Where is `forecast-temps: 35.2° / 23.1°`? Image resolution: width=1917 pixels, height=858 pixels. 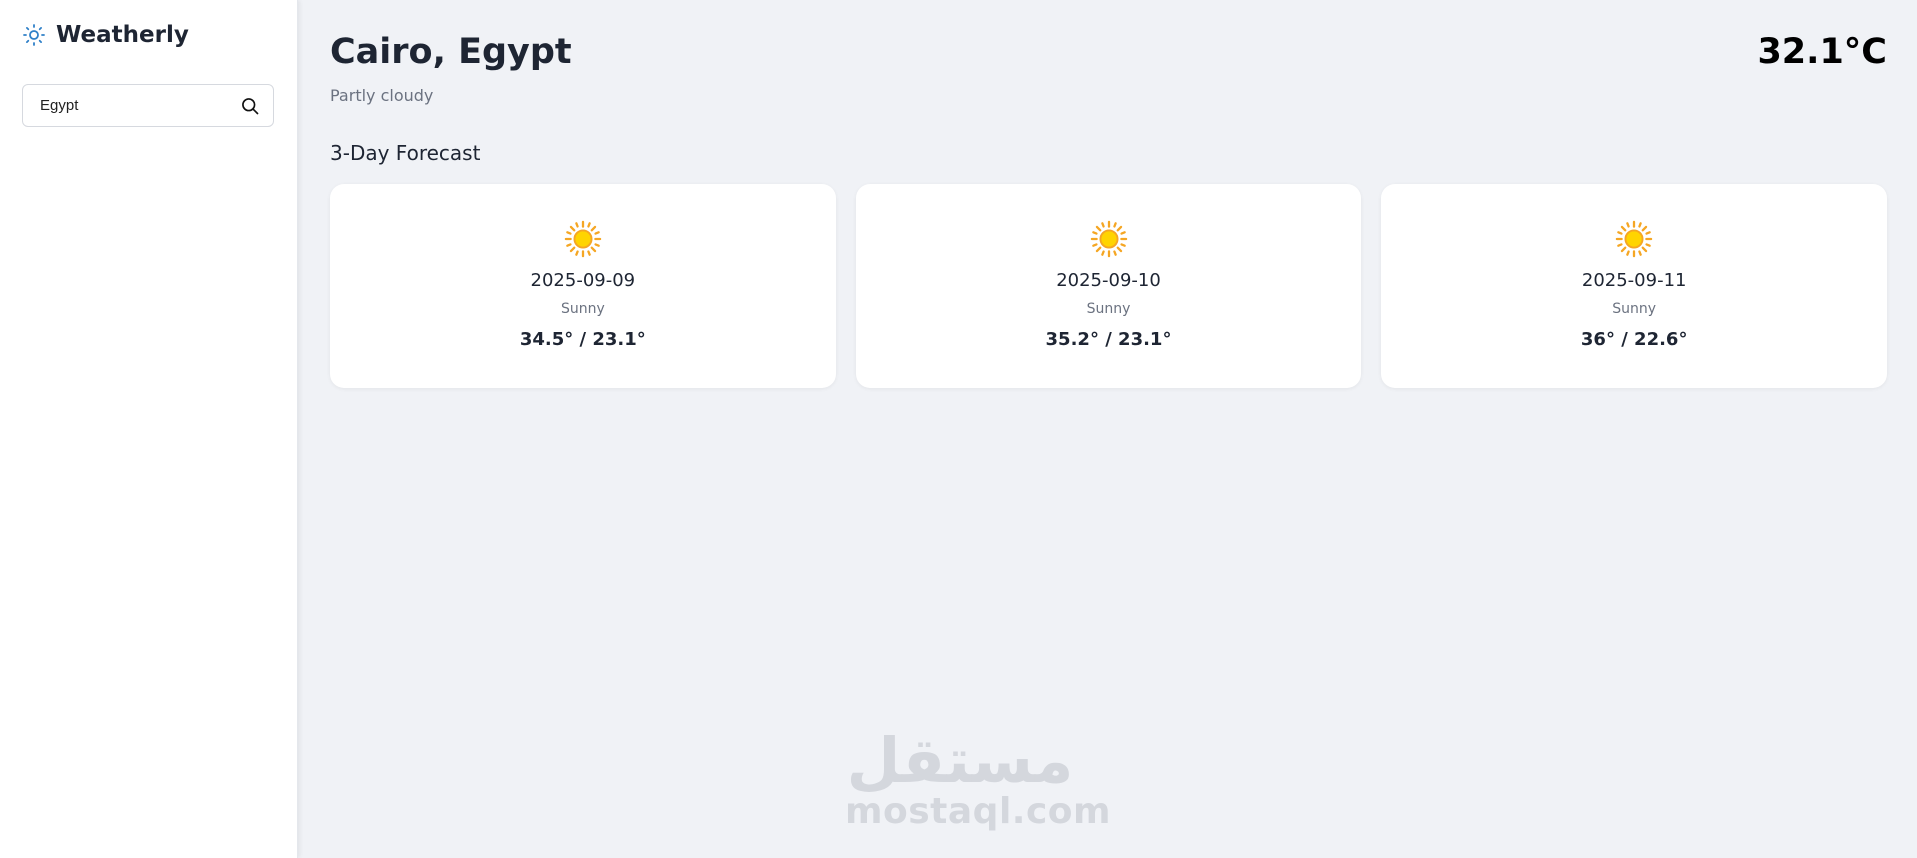
forecast-temps: 35.2° / 23.1° is located at coordinates (1108, 339).